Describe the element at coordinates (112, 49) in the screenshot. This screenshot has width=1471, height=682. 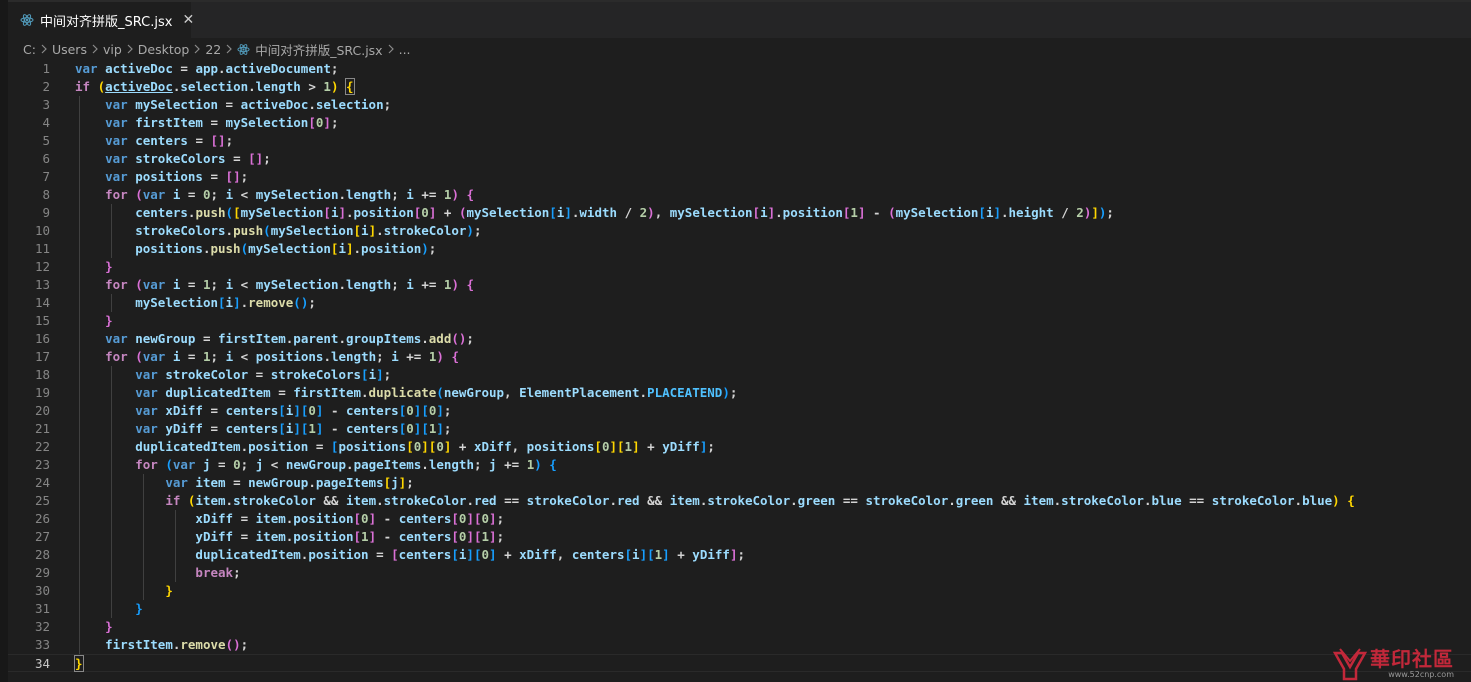
I see `breadcrumb-item-vip: vip` at that location.